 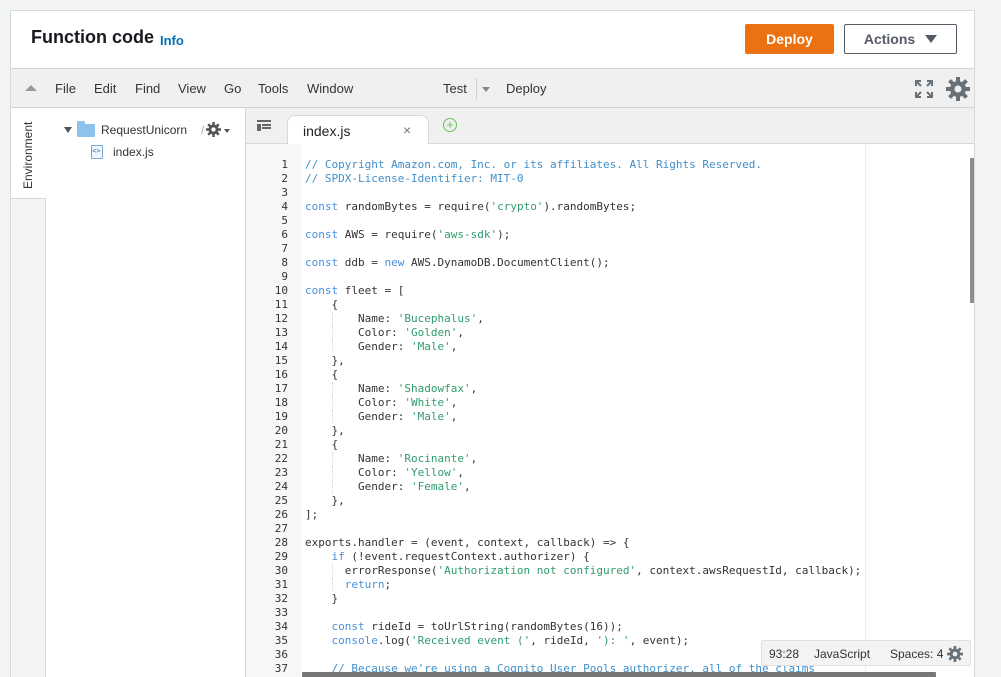 What do you see at coordinates (610, 291) in the screenshot?
I see `code-line: 10 const fleet = [` at bounding box center [610, 291].